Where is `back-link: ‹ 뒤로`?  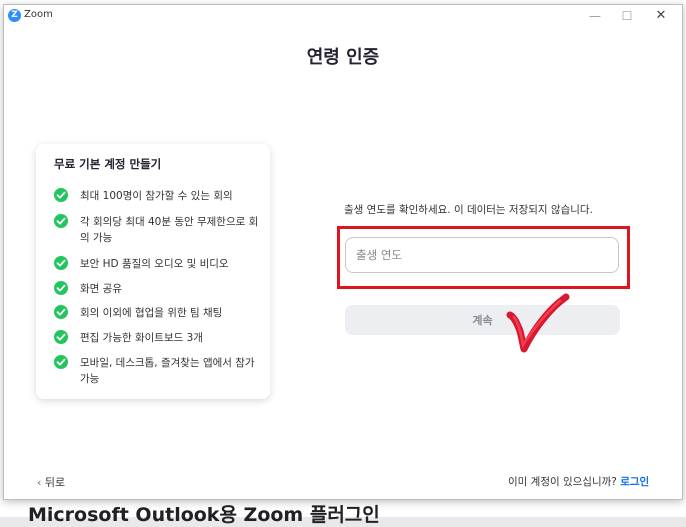
back-link: ‹ 뒤로 is located at coordinates (51, 482).